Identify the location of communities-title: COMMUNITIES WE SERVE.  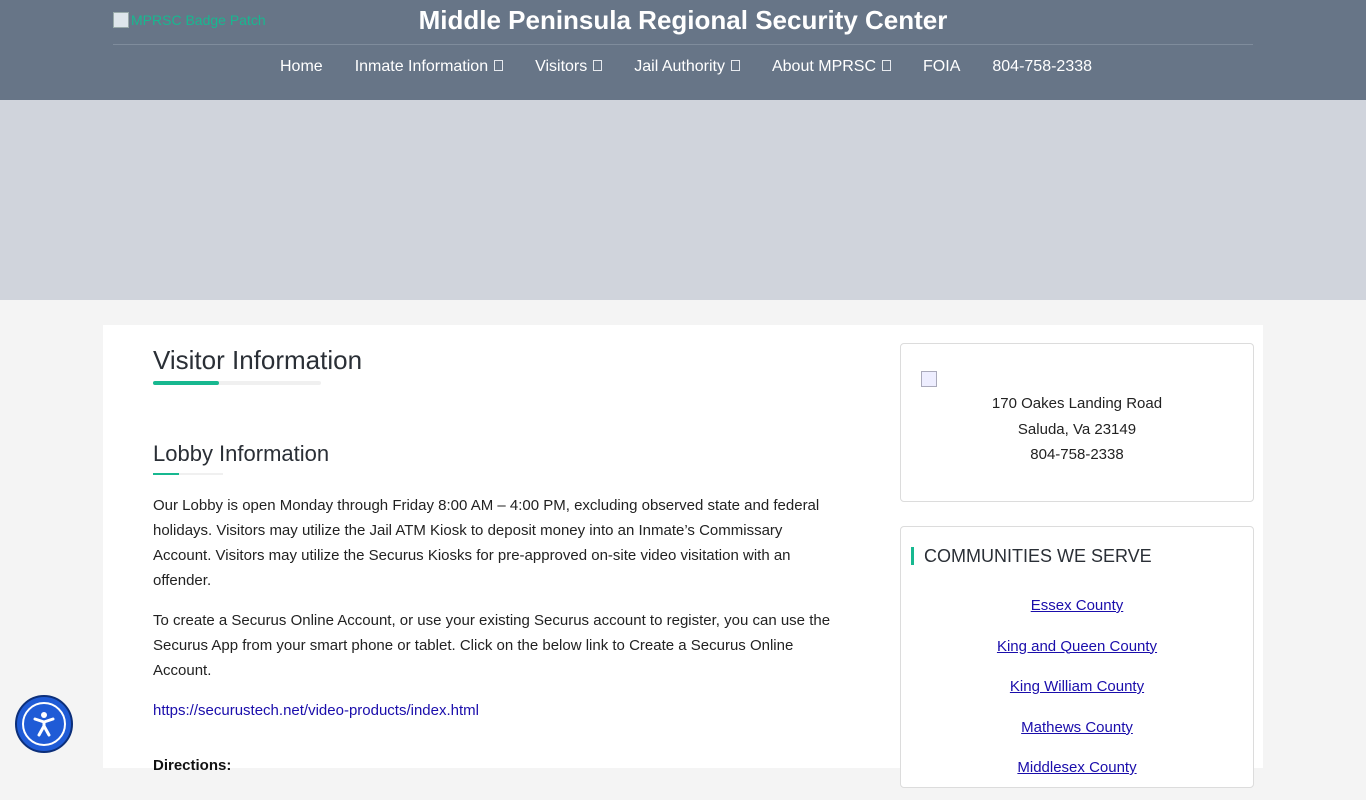
(1031, 556).